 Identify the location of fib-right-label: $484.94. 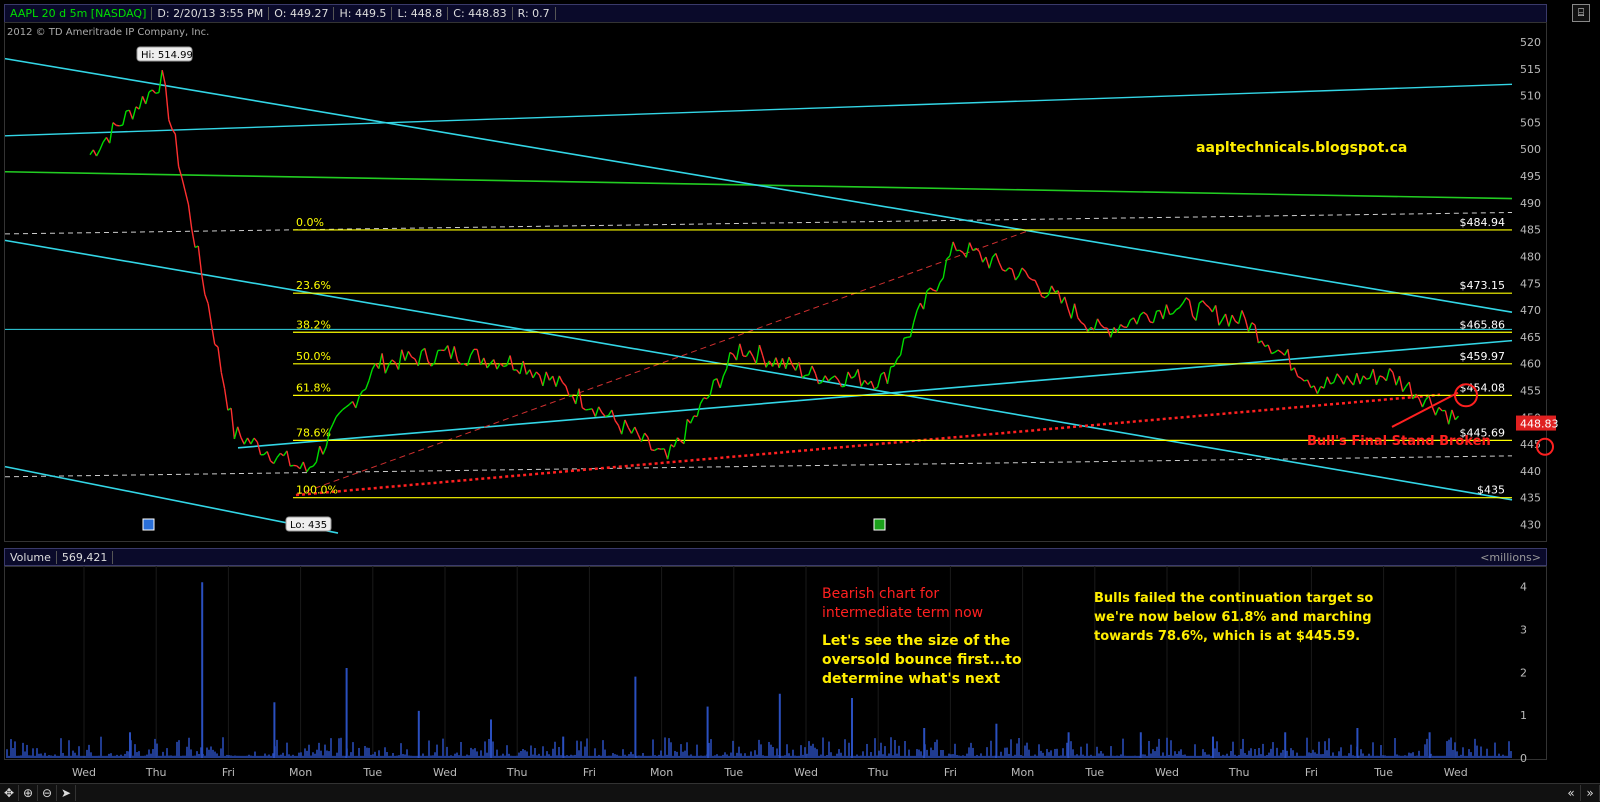
(1483, 222).